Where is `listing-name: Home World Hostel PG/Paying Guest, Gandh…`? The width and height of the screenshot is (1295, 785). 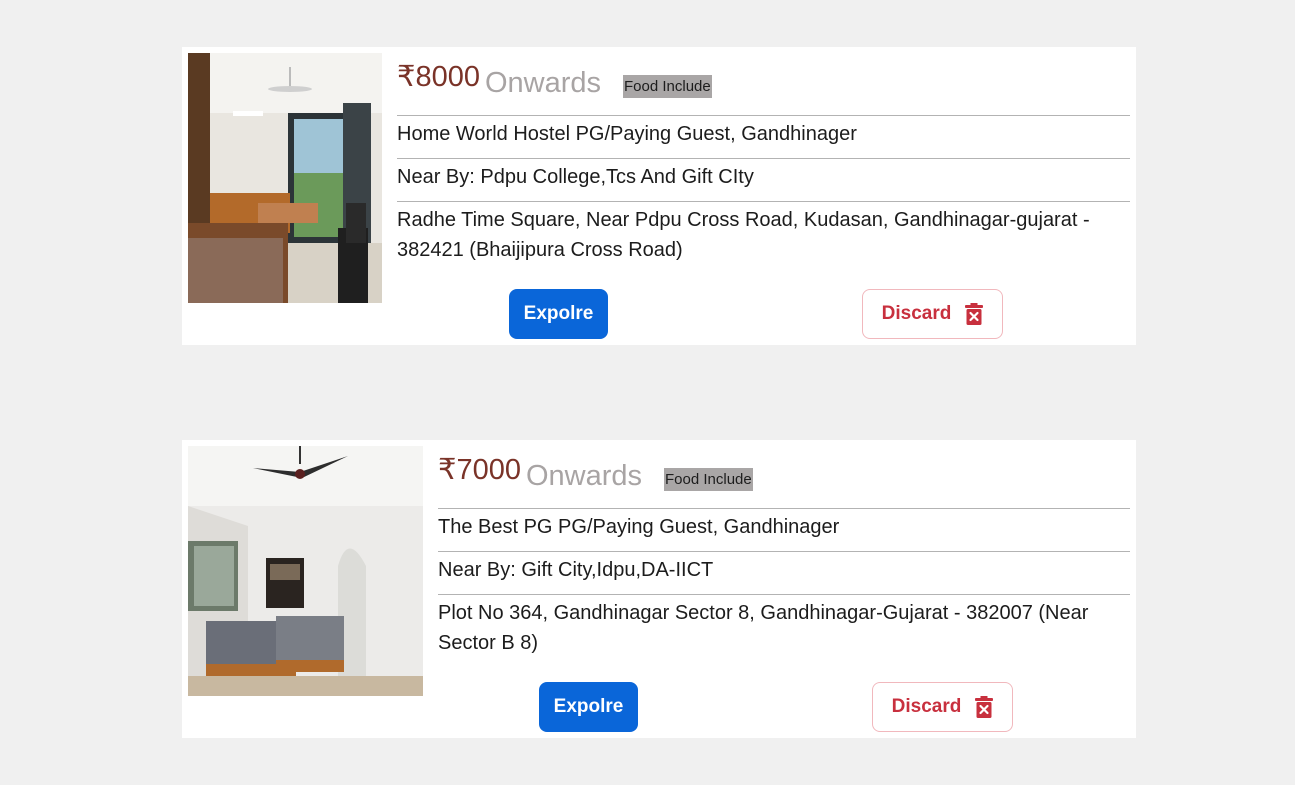
listing-name: Home World Hostel PG/Paying Guest, Gandh… is located at coordinates (763, 136).